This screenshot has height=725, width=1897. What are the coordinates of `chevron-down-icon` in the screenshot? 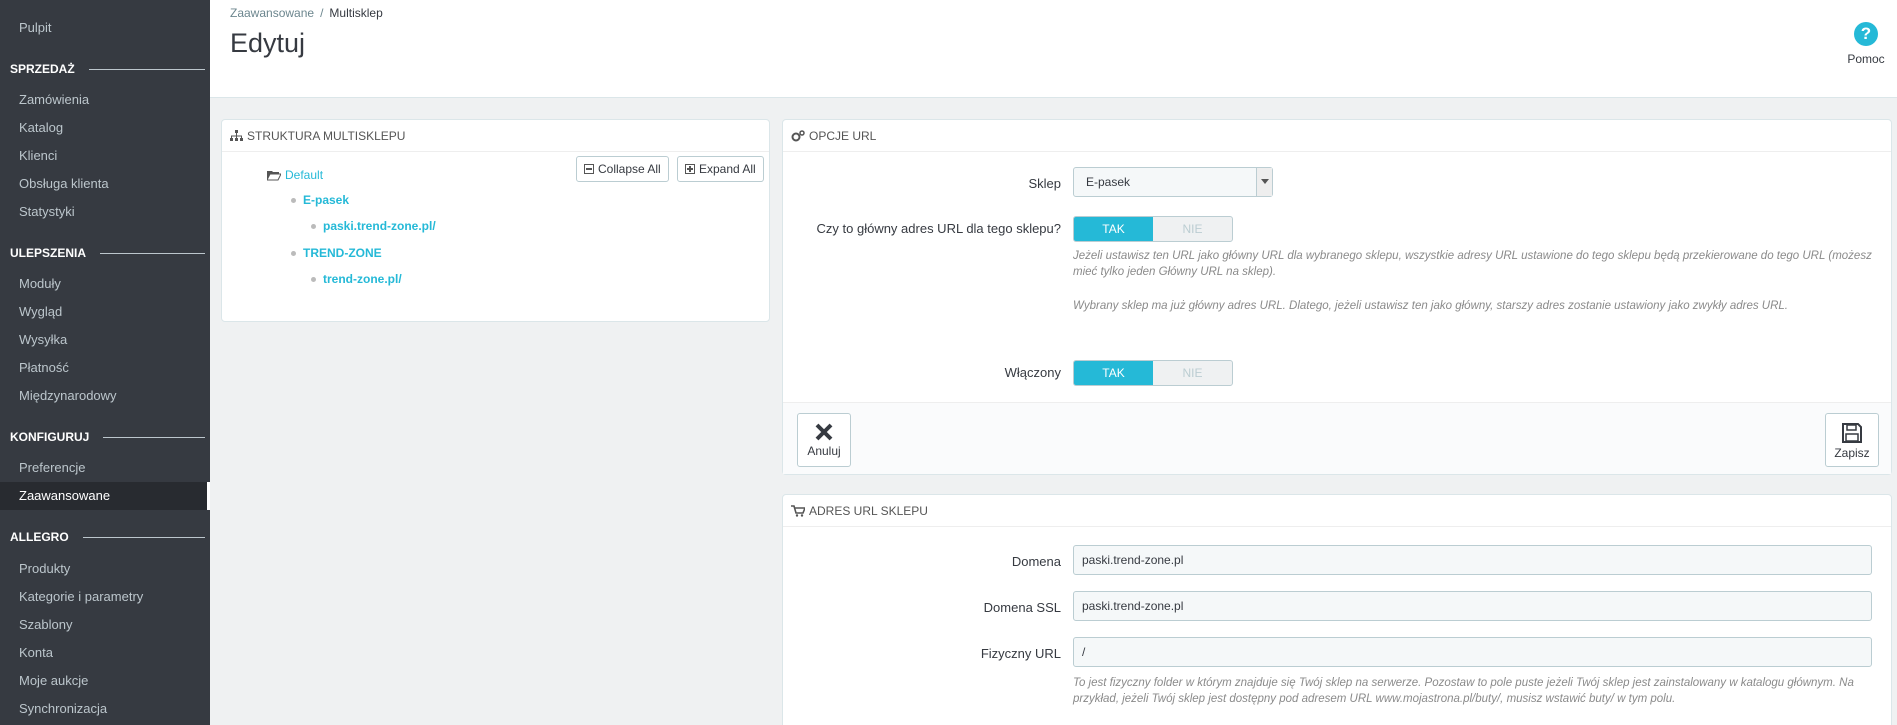 It's located at (1264, 182).